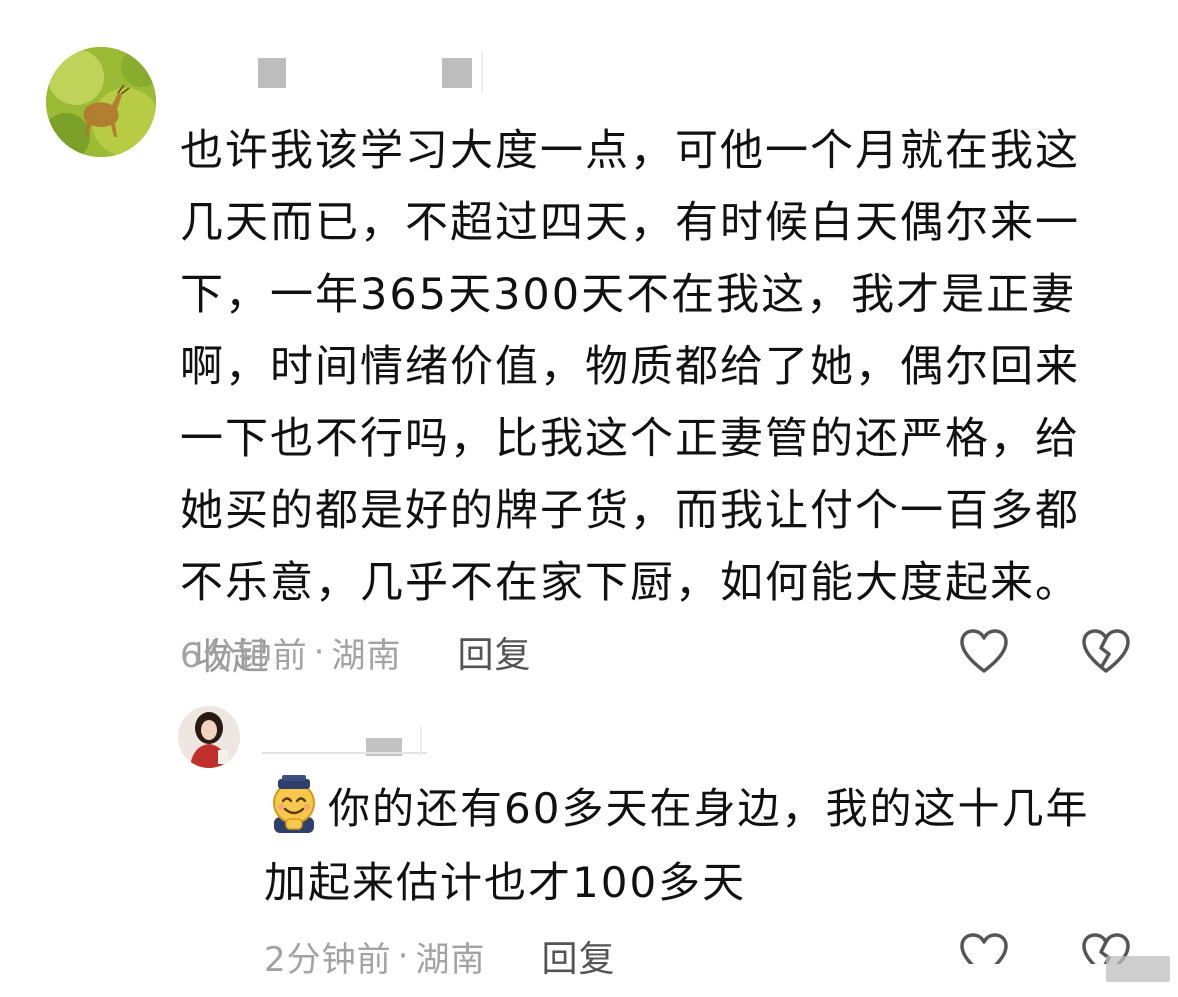 This screenshot has width=1178, height=997. I want to click on replier-name-redacted, so click(344, 741).